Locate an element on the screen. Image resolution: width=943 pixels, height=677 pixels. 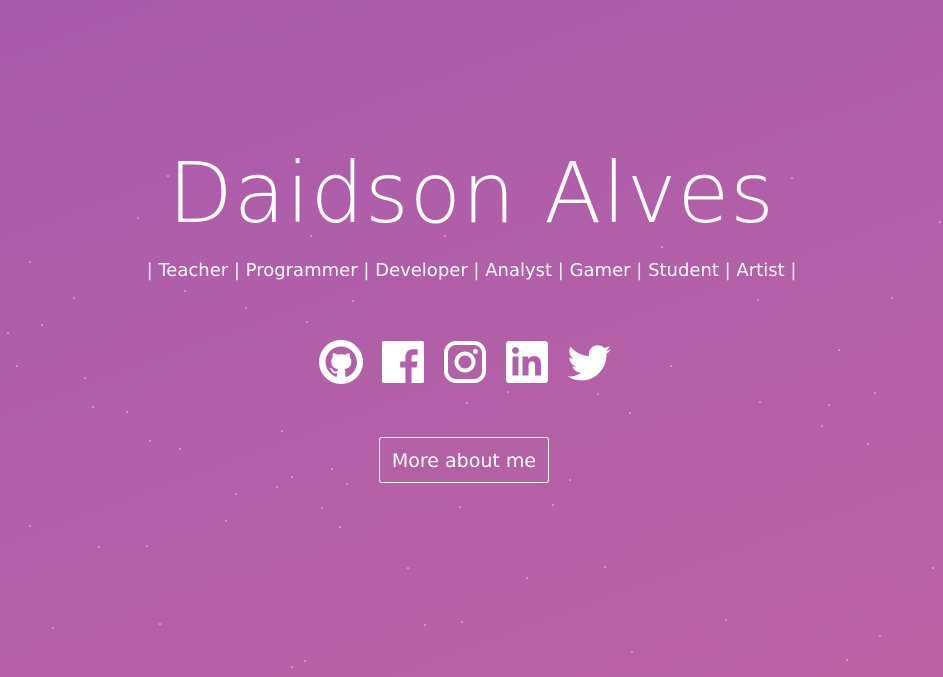
linkedin-icon is located at coordinates (527, 362).